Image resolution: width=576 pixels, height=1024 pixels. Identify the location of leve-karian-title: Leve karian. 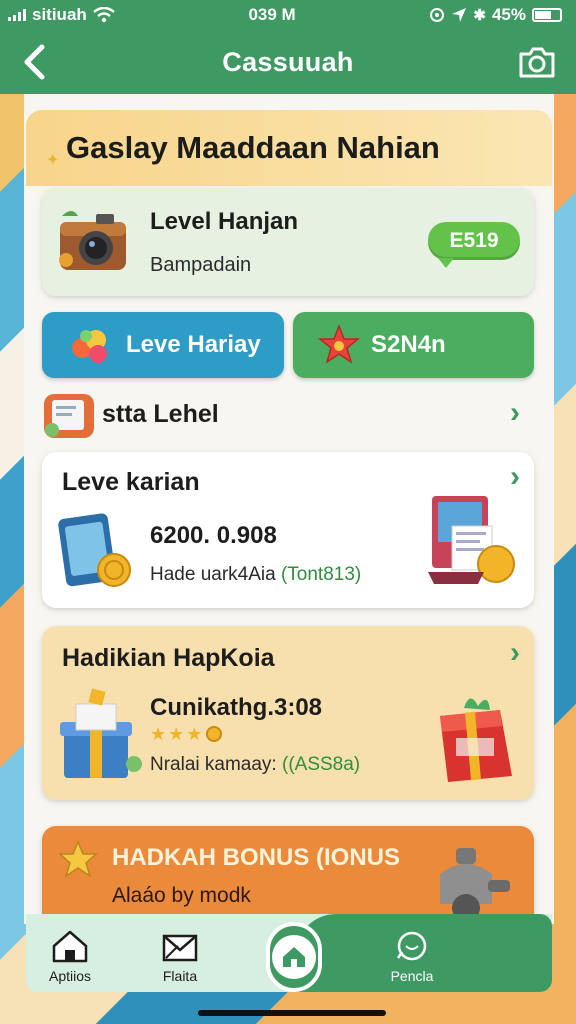
(131, 482).